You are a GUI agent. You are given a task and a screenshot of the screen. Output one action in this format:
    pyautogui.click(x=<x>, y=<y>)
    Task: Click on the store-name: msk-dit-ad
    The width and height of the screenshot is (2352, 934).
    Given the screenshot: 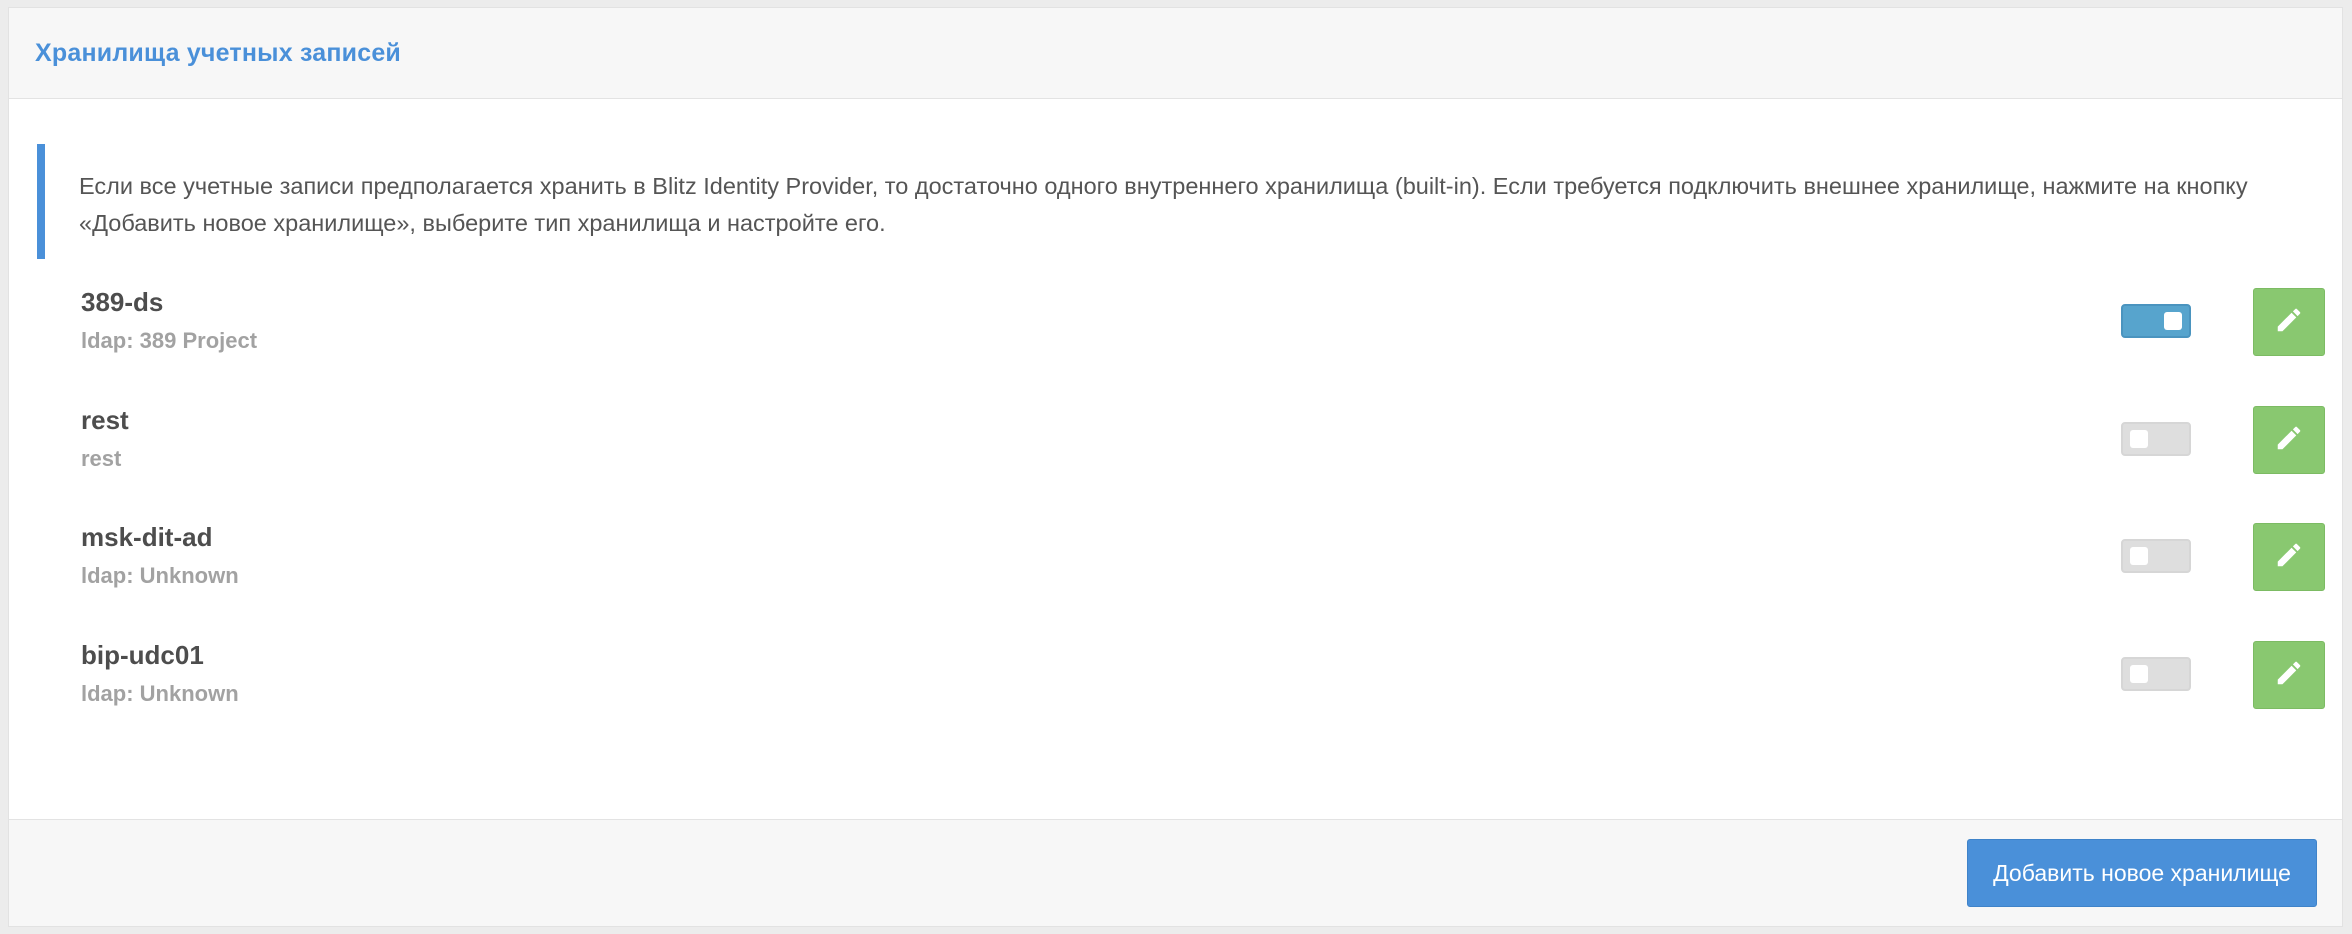 What is the action you would take?
    pyautogui.click(x=147, y=537)
    